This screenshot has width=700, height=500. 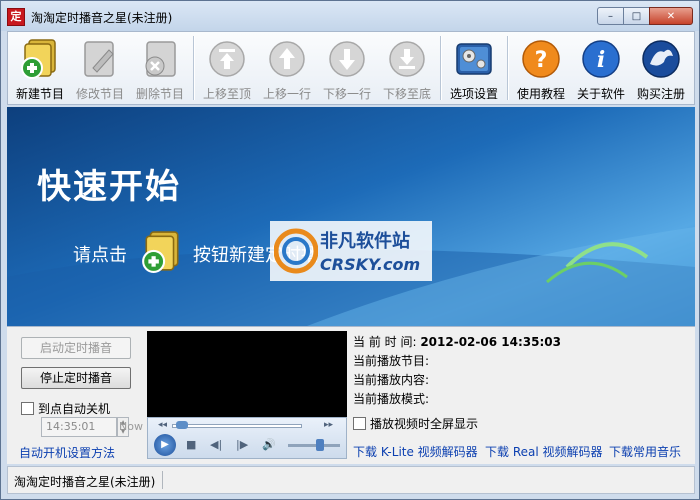 What do you see at coordinates (85, 482) in the screenshot?
I see `status-text: 淘淘定时播音之星(未注册)` at bounding box center [85, 482].